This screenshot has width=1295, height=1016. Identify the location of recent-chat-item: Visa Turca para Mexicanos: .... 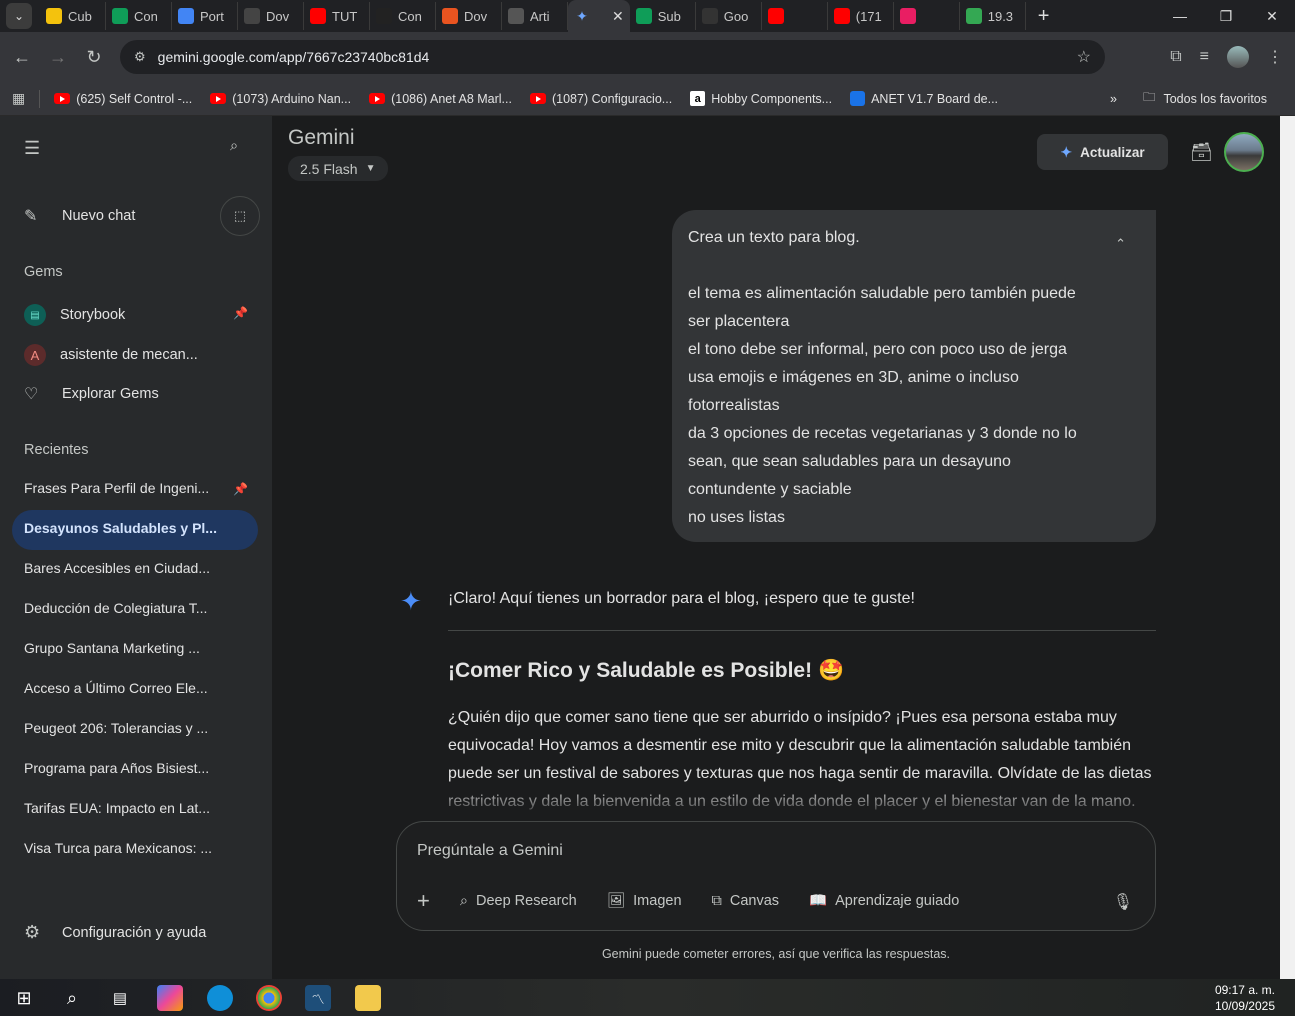
(124, 848).